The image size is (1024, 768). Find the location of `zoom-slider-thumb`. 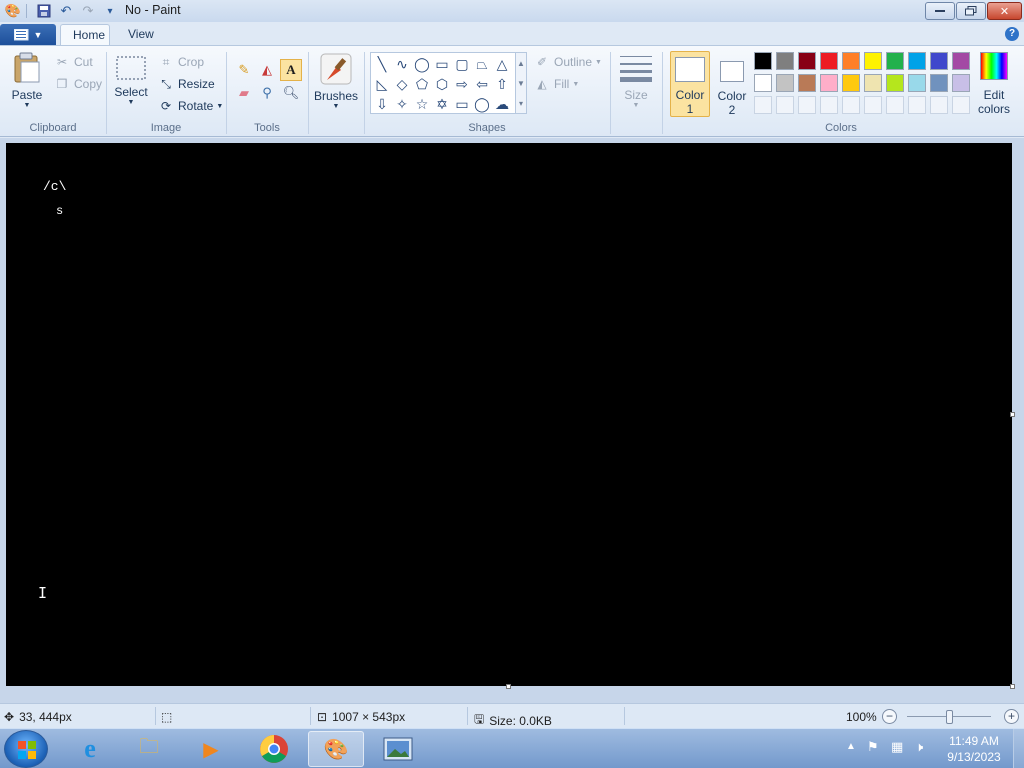

zoom-slider-thumb is located at coordinates (949, 717).